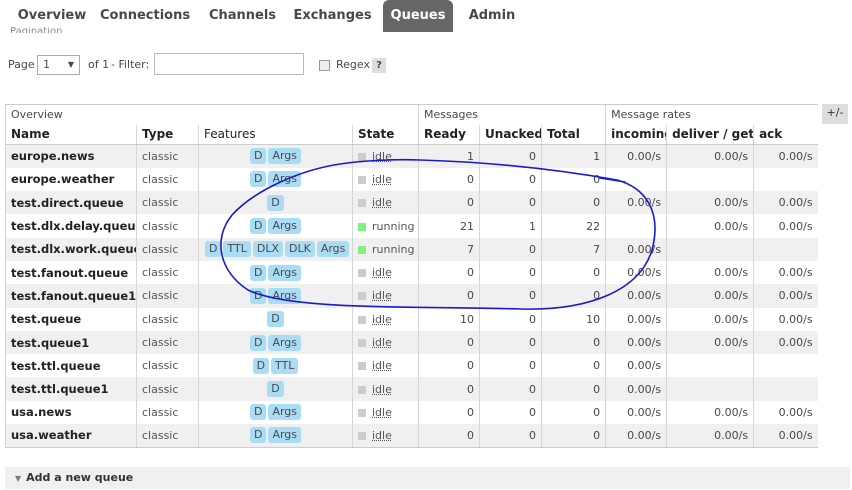  What do you see at coordinates (512, 114) in the screenshot?
I see `group-messages: Messages` at bounding box center [512, 114].